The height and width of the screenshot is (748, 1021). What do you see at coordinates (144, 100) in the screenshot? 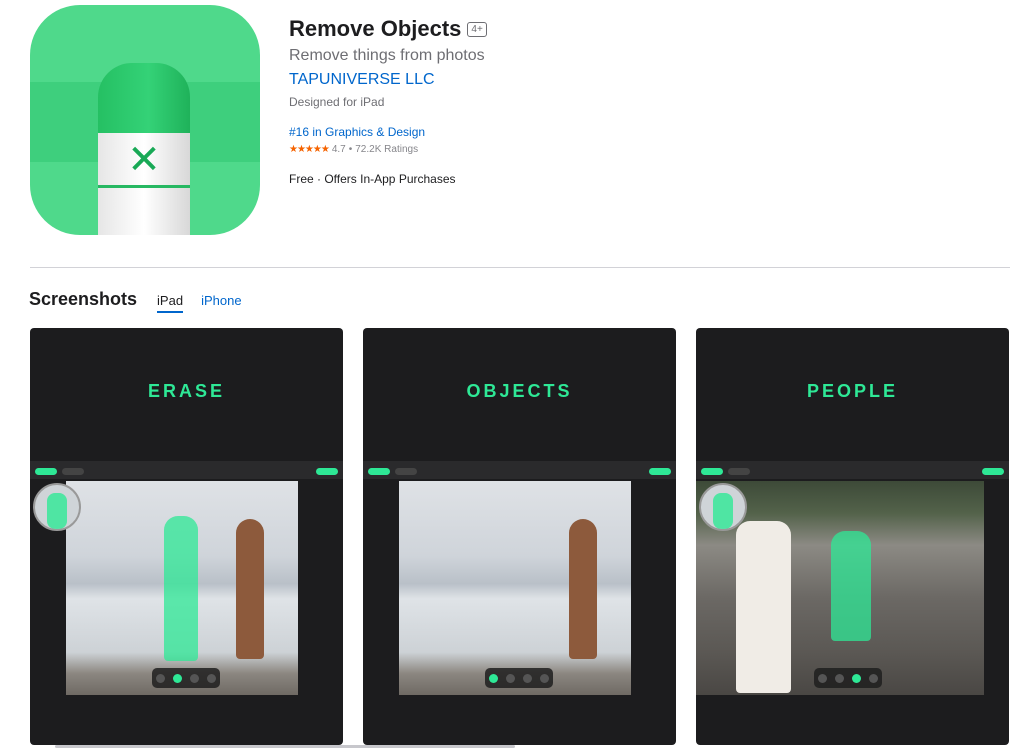
I see `eraser-cap` at bounding box center [144, 100].